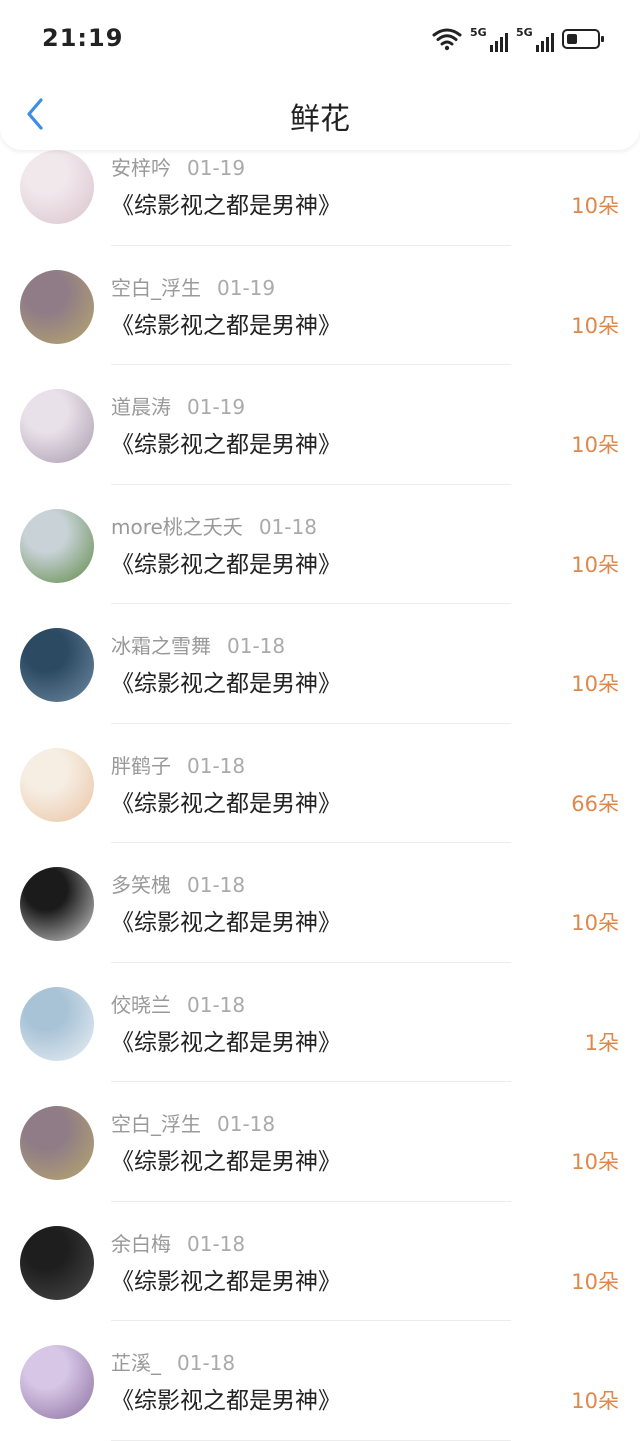 This screenshot has width=640, height=1441. Describe the element at coordinates (141, 1004) in the screenshot. I see `user-name: 佼晓兰` at that location.